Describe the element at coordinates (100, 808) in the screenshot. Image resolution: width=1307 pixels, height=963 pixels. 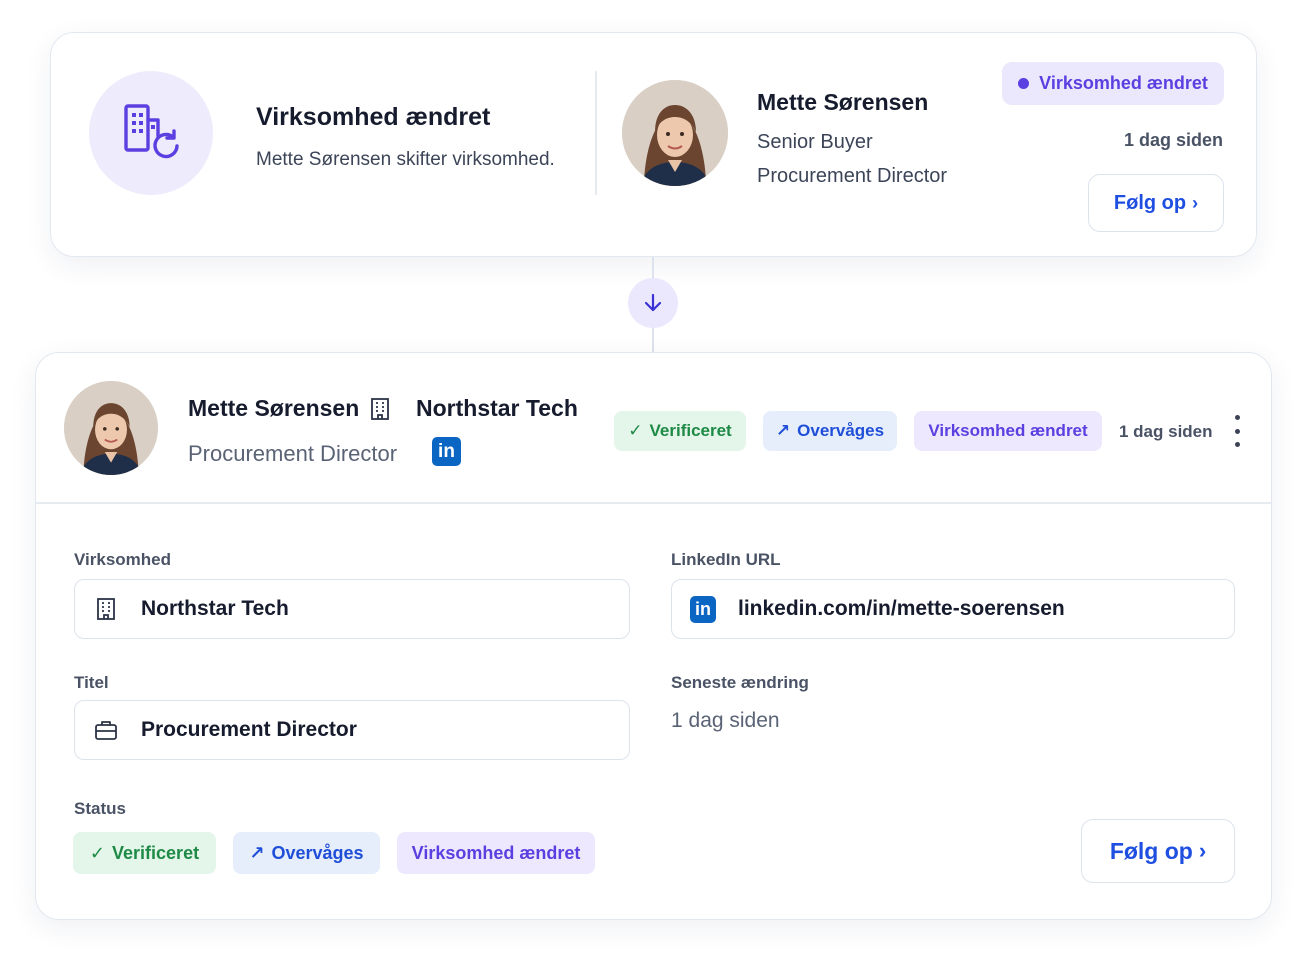
I see `status-label: Status` at that location.